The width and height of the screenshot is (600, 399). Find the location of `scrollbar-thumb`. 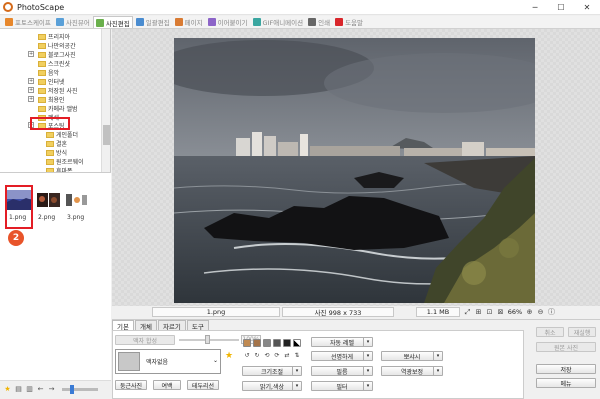

scrollbar-thumb is located at coordinates (106, 135).